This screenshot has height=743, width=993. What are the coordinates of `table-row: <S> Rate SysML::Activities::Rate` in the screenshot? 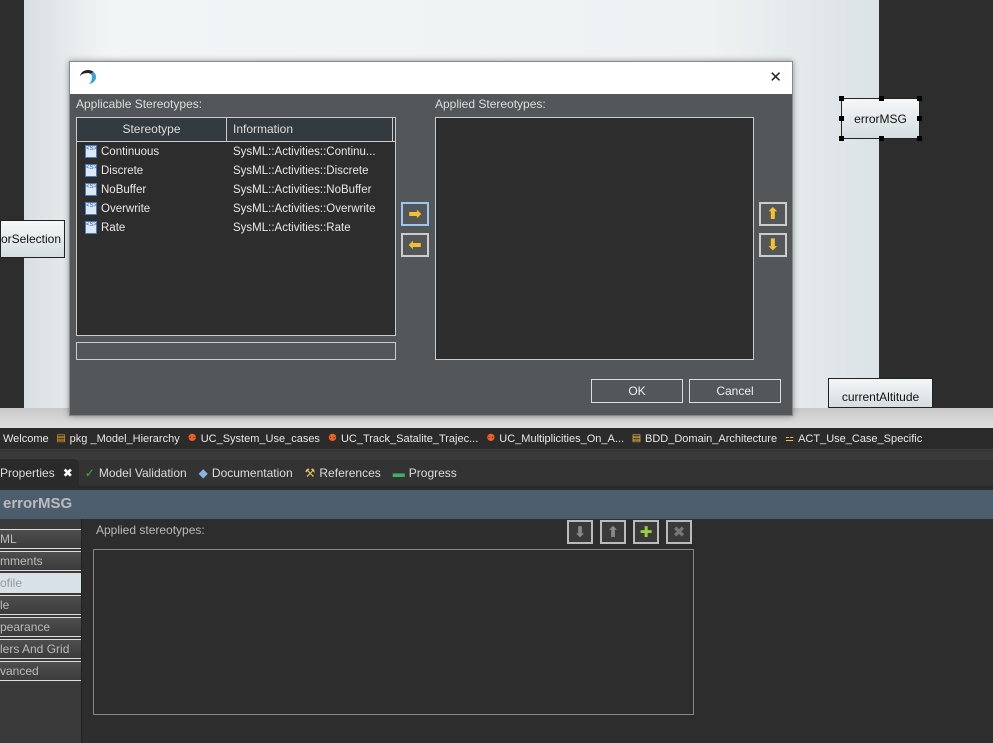 It's located at (236, 227).